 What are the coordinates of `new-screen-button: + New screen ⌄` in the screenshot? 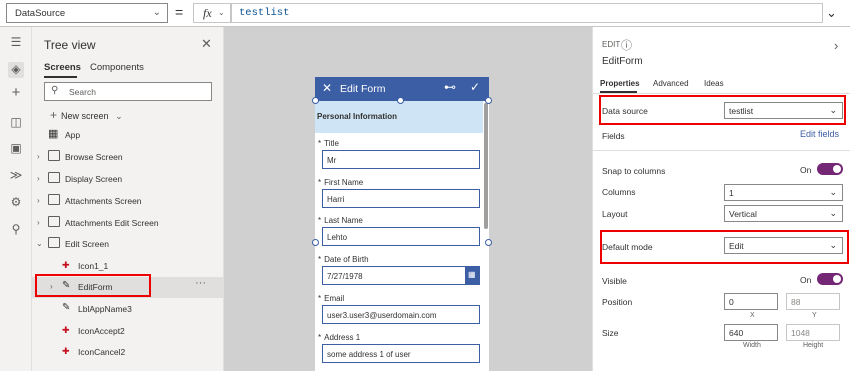 It's located at (86, 115).